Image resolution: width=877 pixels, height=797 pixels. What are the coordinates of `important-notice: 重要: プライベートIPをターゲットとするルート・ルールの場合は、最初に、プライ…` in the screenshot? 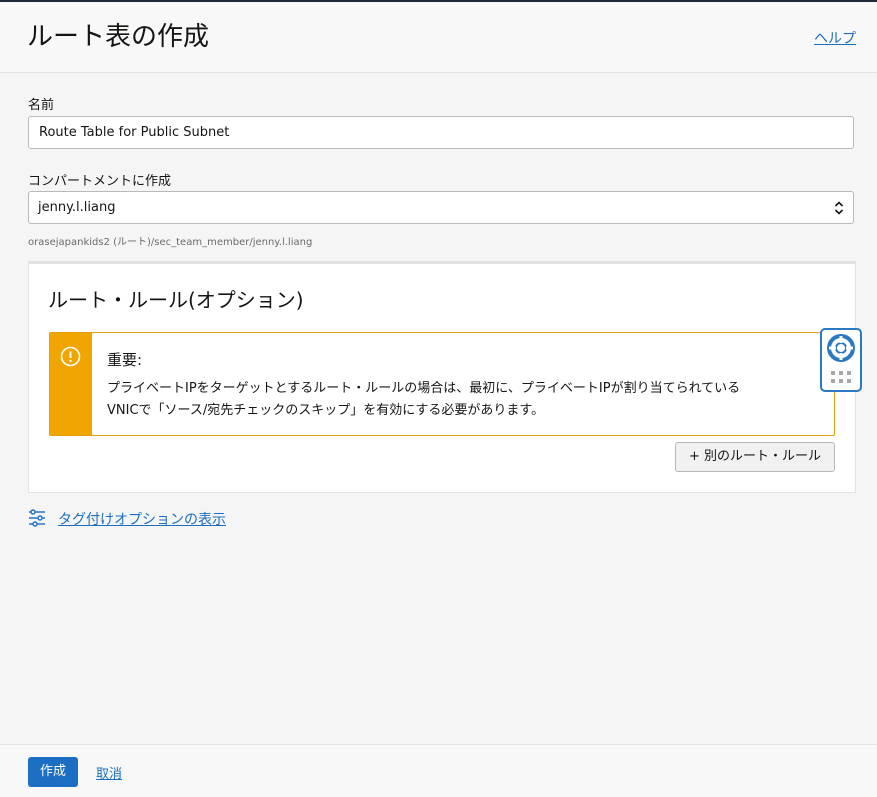 It's located at (442, 384).